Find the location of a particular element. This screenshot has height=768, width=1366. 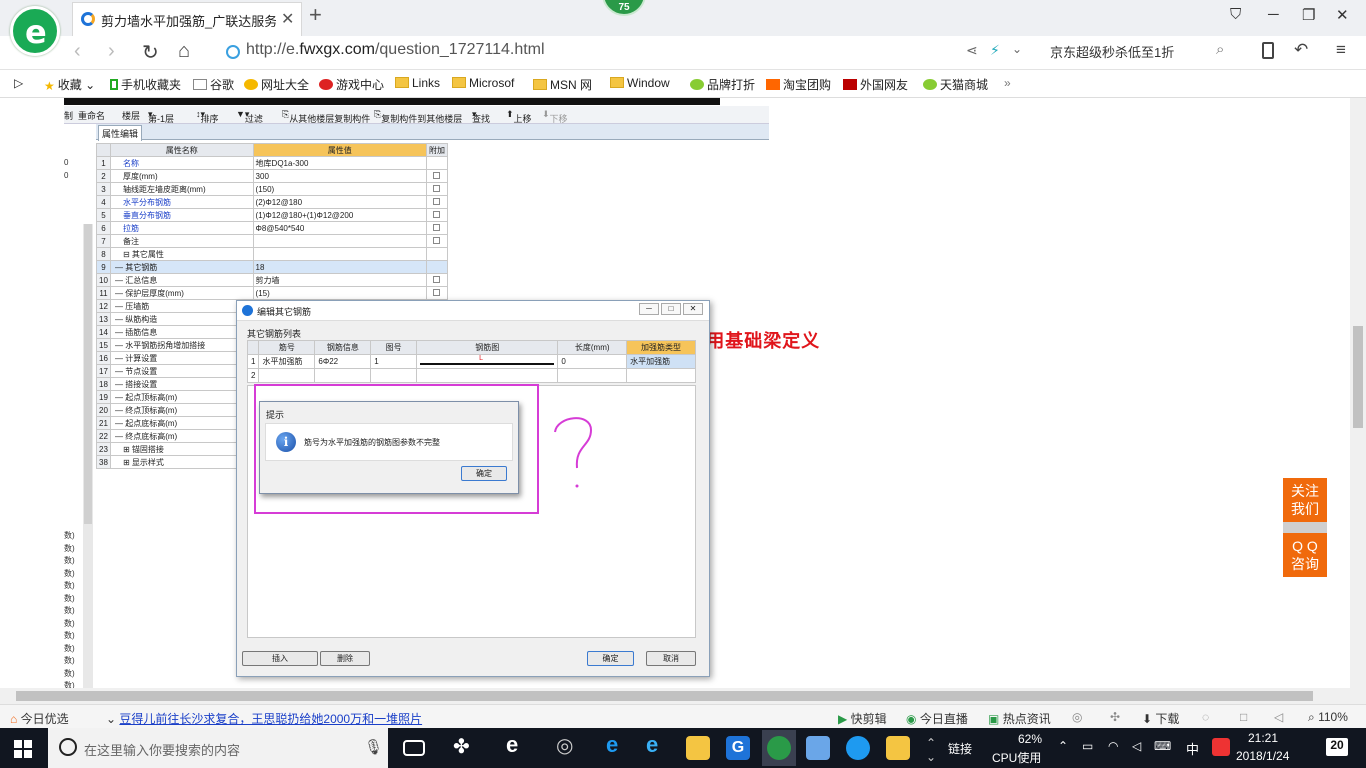

today-live: ◉ 今日直播 is located at coordinates (937, 718).